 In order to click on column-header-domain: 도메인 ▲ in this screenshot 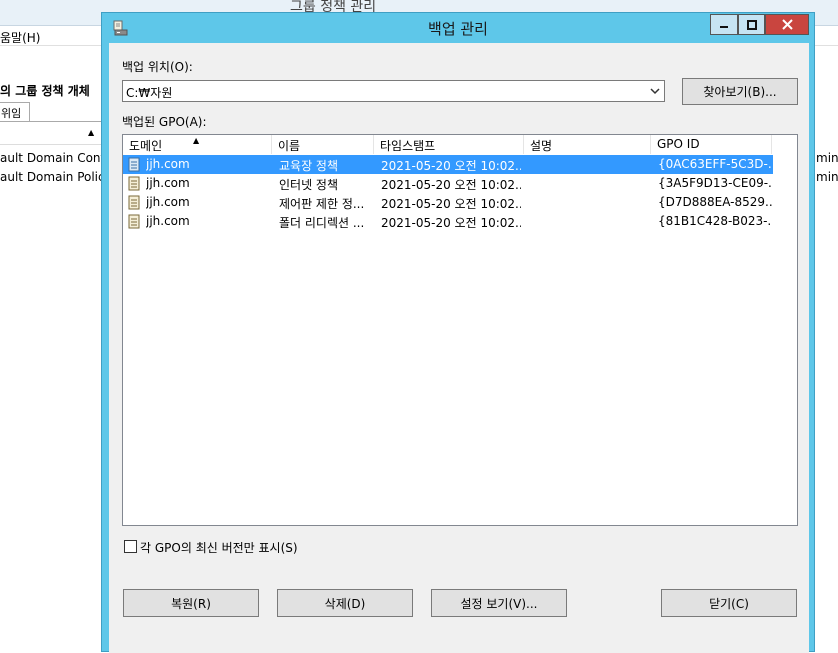, I will do `click(197, 144)`.